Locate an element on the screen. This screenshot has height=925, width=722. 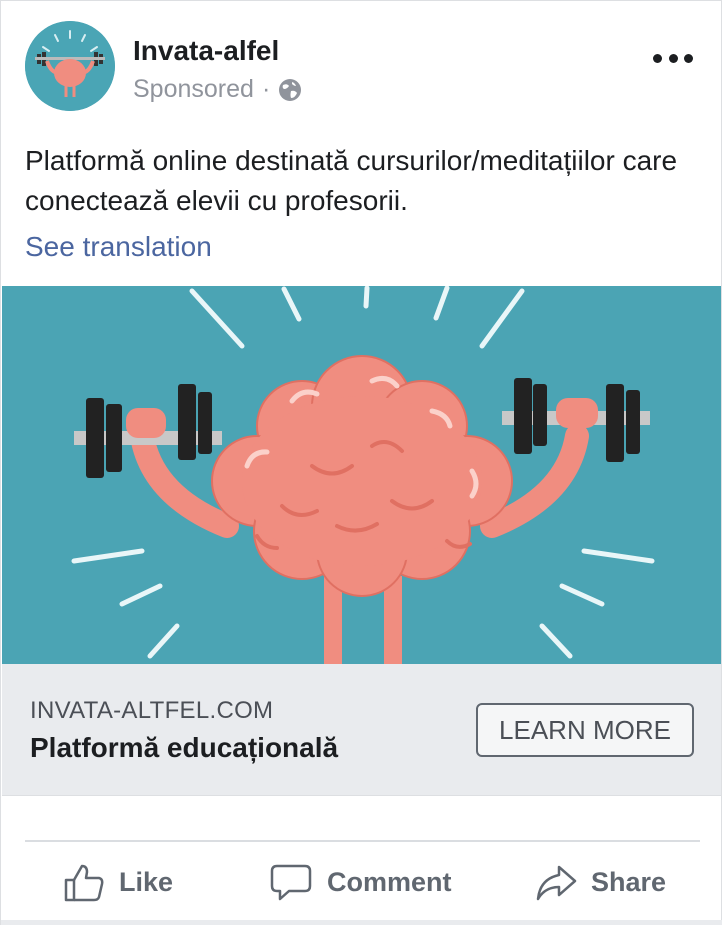
page-avatar is located at coordinates (70, 66).